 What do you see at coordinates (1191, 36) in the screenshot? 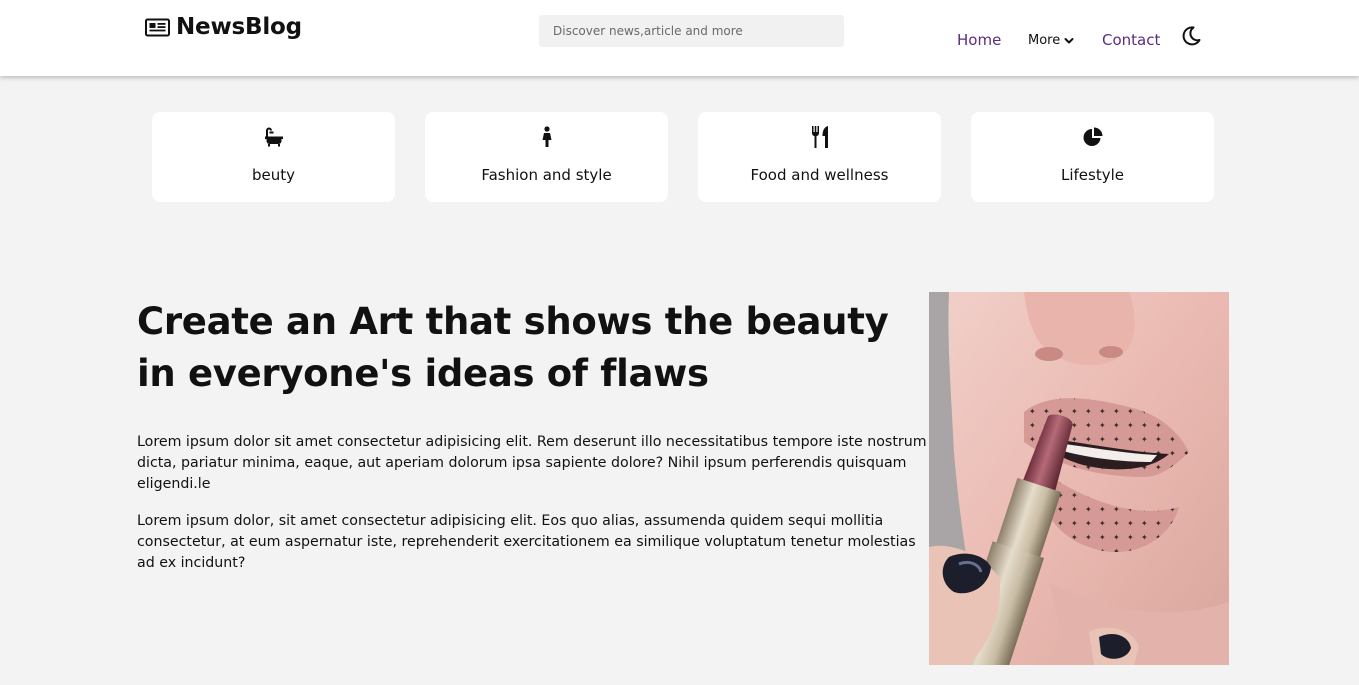
I see `moon-icon` at bounding box center [1191, 36].